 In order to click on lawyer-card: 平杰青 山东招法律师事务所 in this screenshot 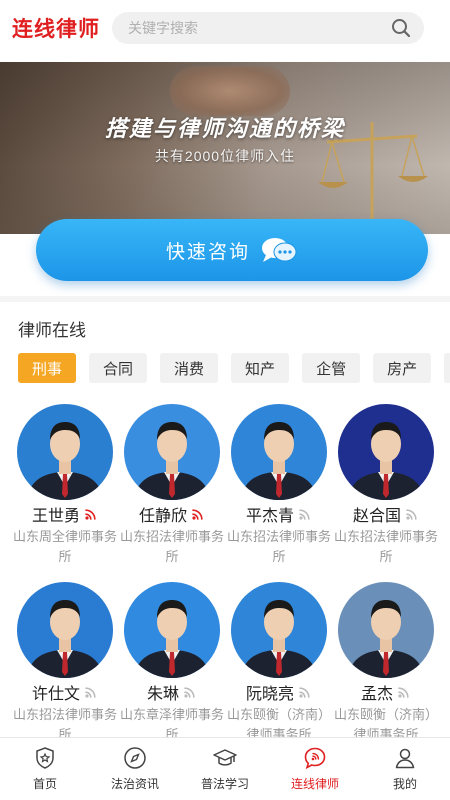, I will do `click(279, 485)`.